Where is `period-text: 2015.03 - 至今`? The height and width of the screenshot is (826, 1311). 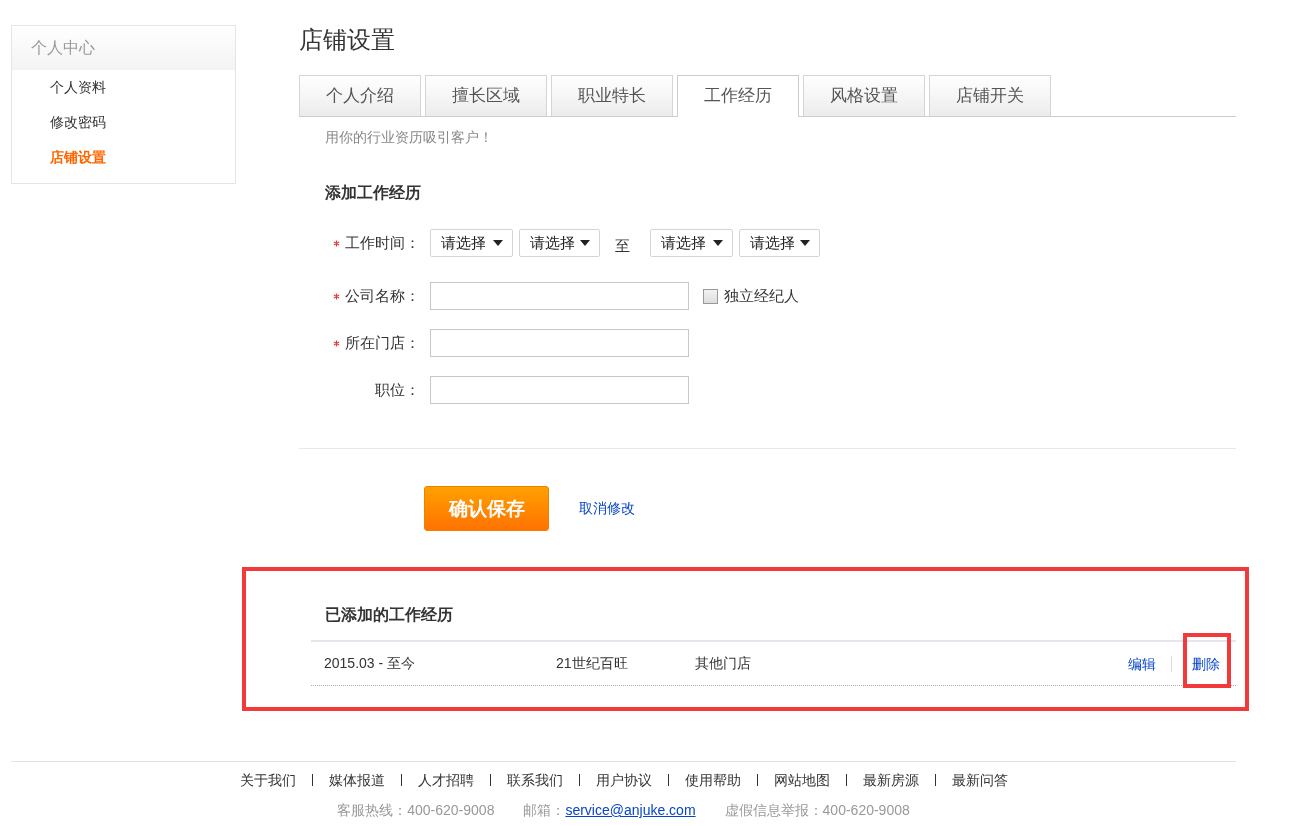 period-text: 2015.03 - 至今 is located at coordinates (370, 663).